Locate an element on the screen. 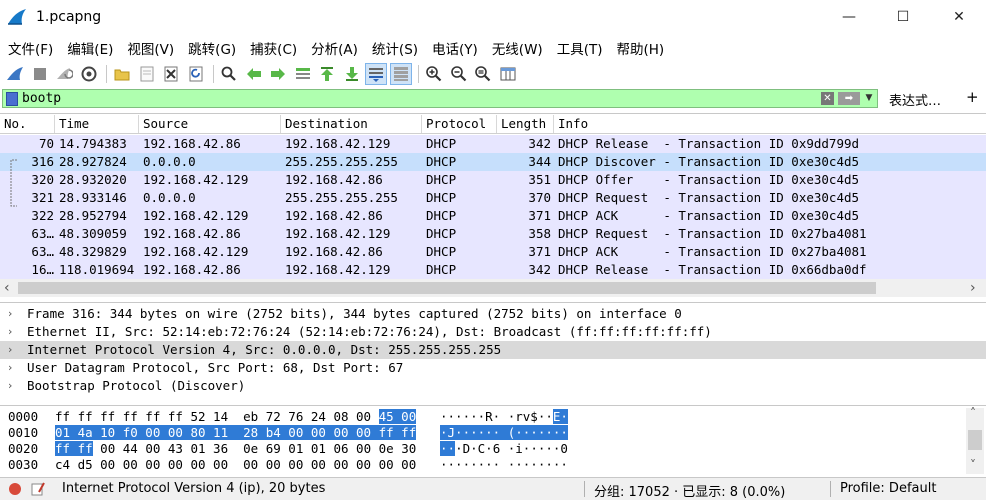  column-header-protocol: Protocol is located at coordinates (459, 124).